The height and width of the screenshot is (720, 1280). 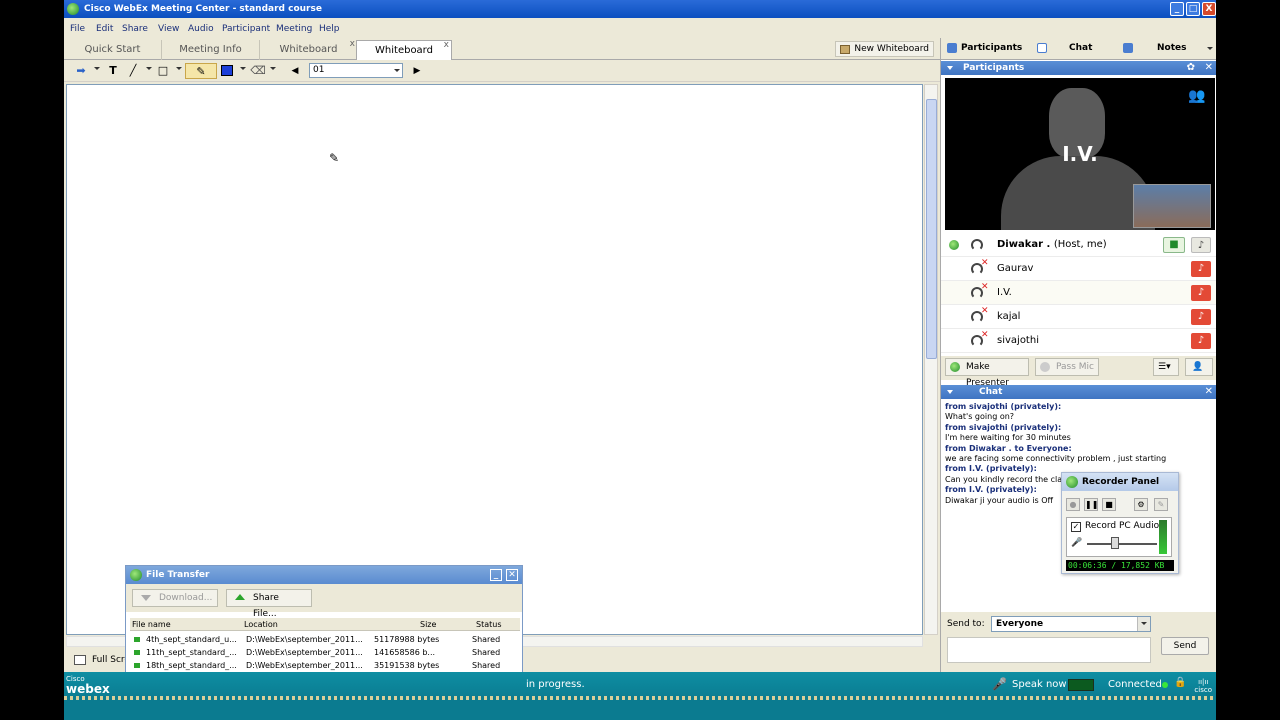 I want to click on menu-help: Help, so click(x=329, y=29).